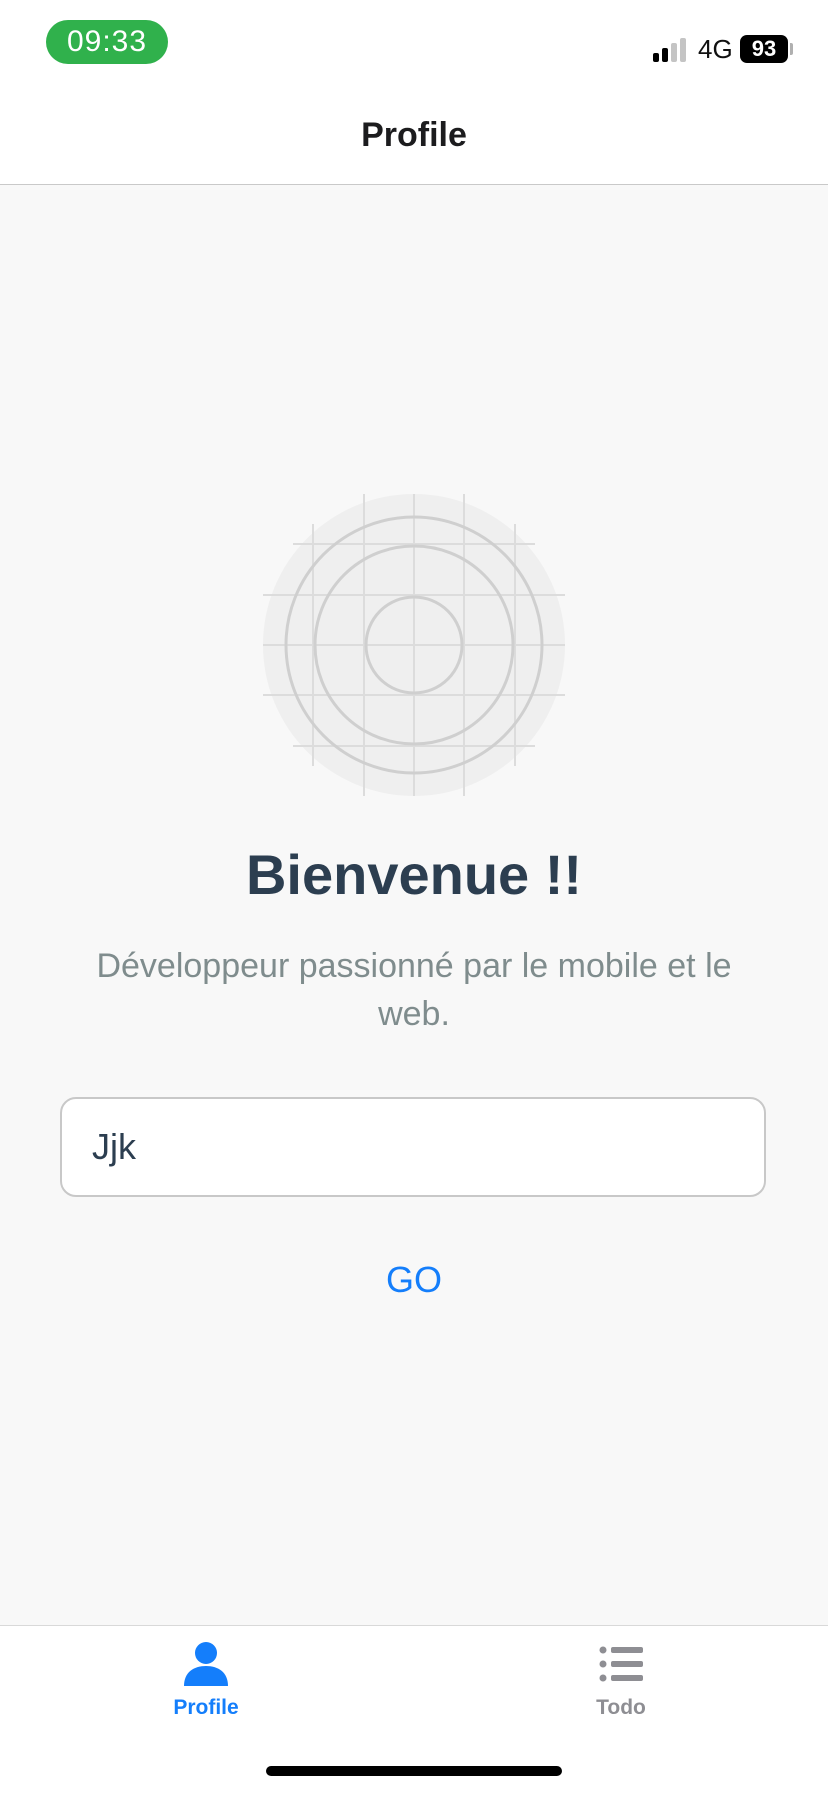  I want to click on person-icon, so click(206, 1664).